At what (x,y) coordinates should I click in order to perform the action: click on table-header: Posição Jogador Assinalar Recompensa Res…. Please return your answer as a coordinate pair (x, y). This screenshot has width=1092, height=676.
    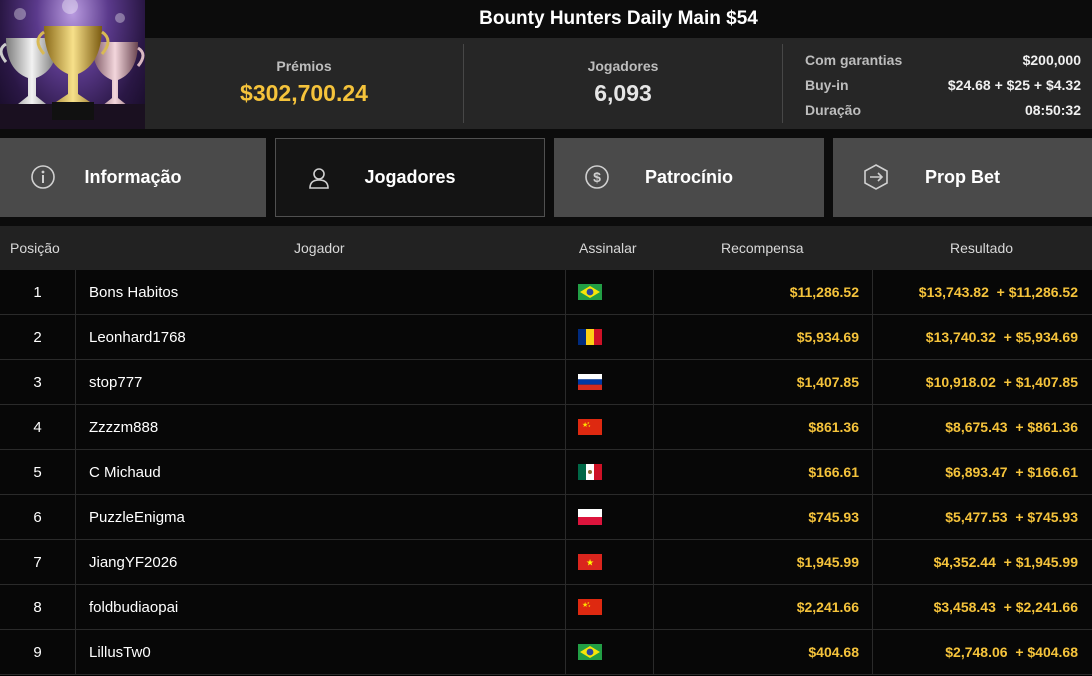
    Looking at the image, I should click on (546, 248).